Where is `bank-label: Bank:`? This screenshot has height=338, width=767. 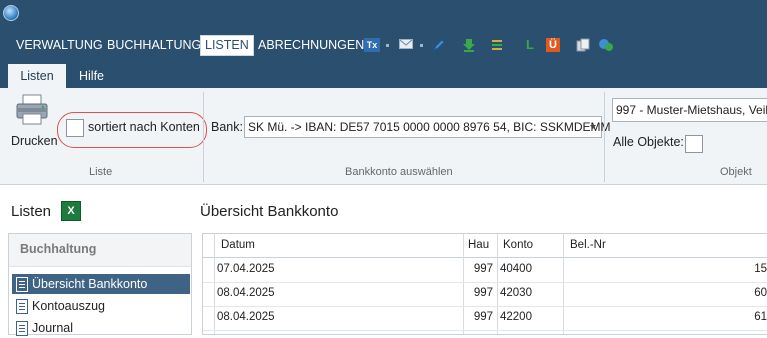
bank-label: Bank: is located at coordinates (227, 127).